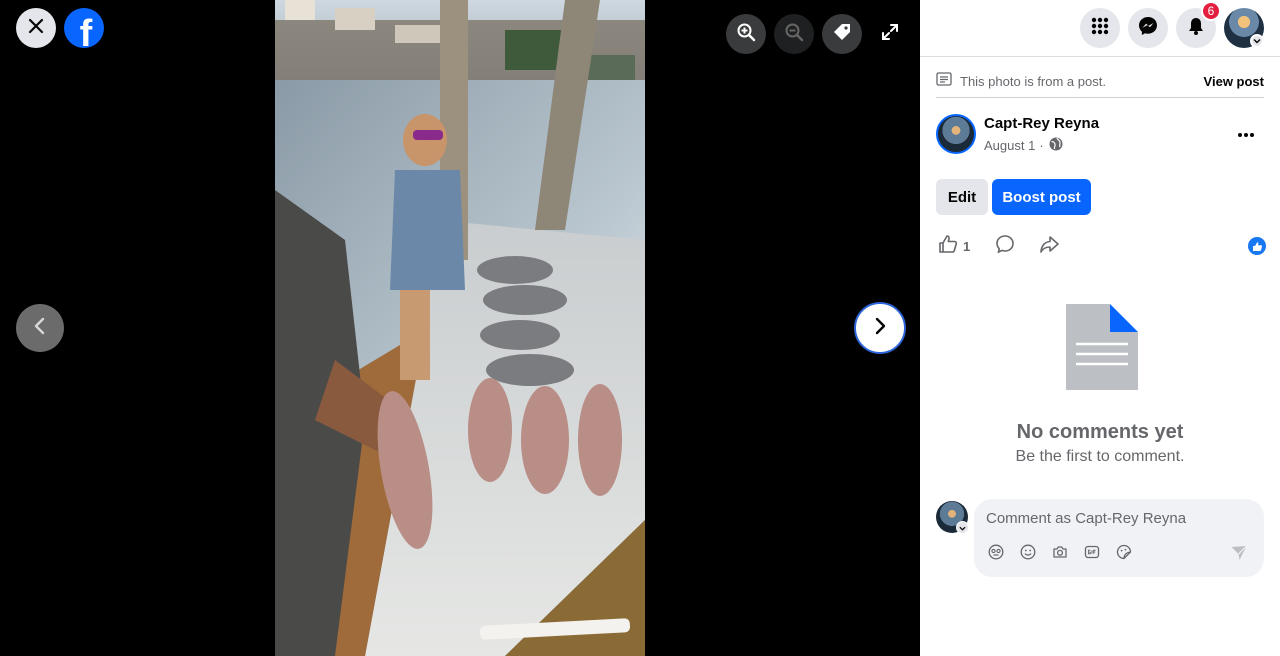 The height and width of the screenshot is (656, 1280). Describe the element at coordinates (1056, 145) in the screenshot. I see `globe-icon` at that location.